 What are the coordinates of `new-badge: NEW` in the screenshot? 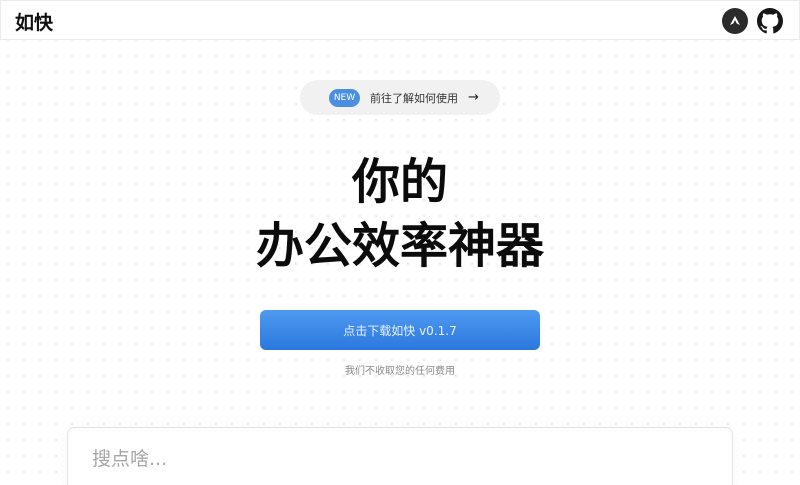 It's located at (344, 97).